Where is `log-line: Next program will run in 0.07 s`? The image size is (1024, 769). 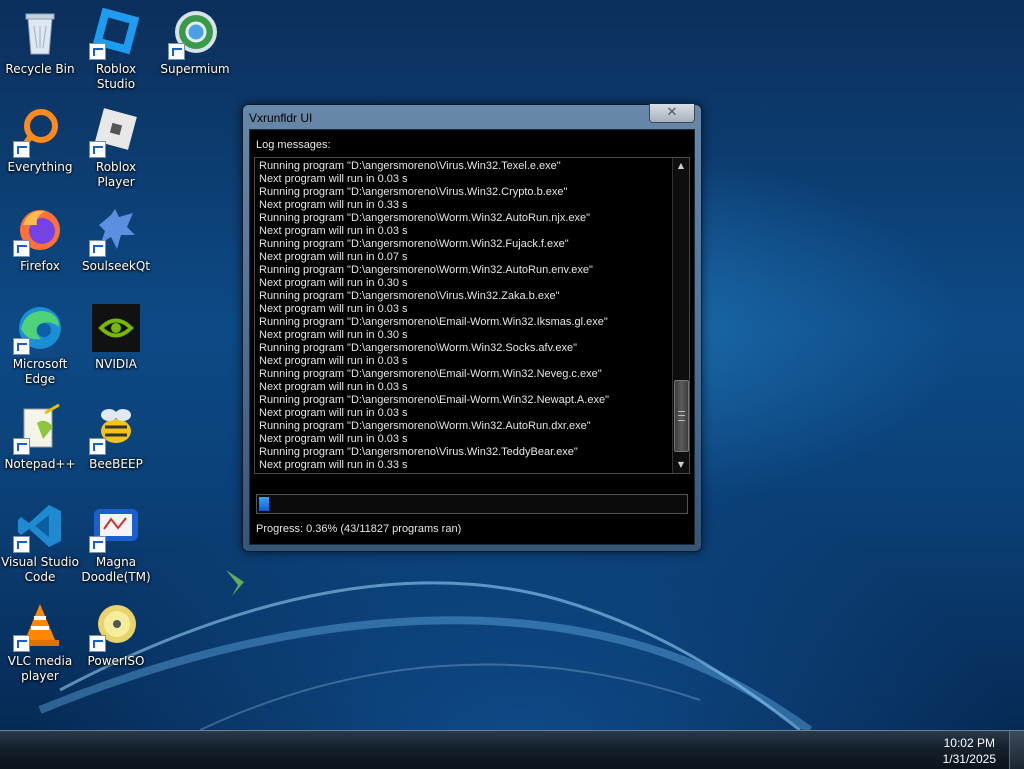
log-line: Next program will run in 0.07 s is located at coordinates (333, 257).